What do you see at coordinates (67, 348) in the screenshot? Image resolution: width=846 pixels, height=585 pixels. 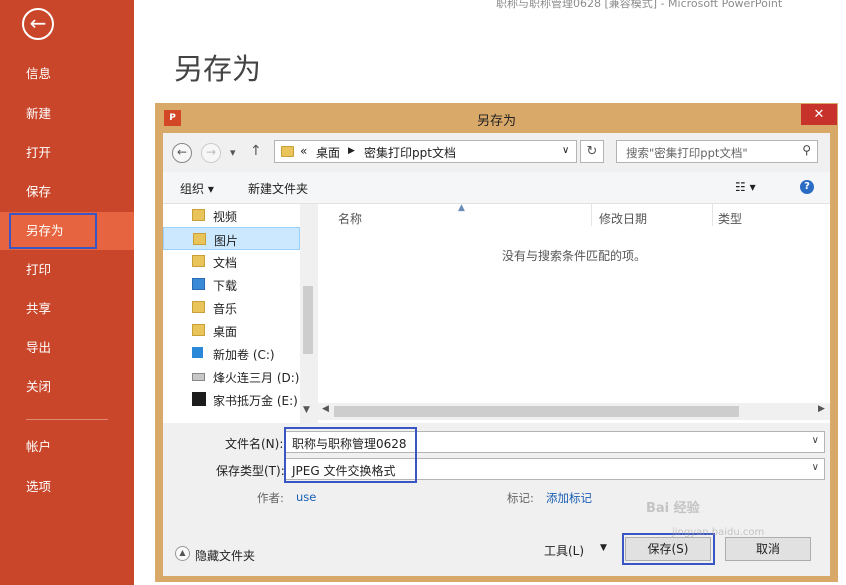 I see `nav-item-export: 导出` at bounding box center [67, 348].